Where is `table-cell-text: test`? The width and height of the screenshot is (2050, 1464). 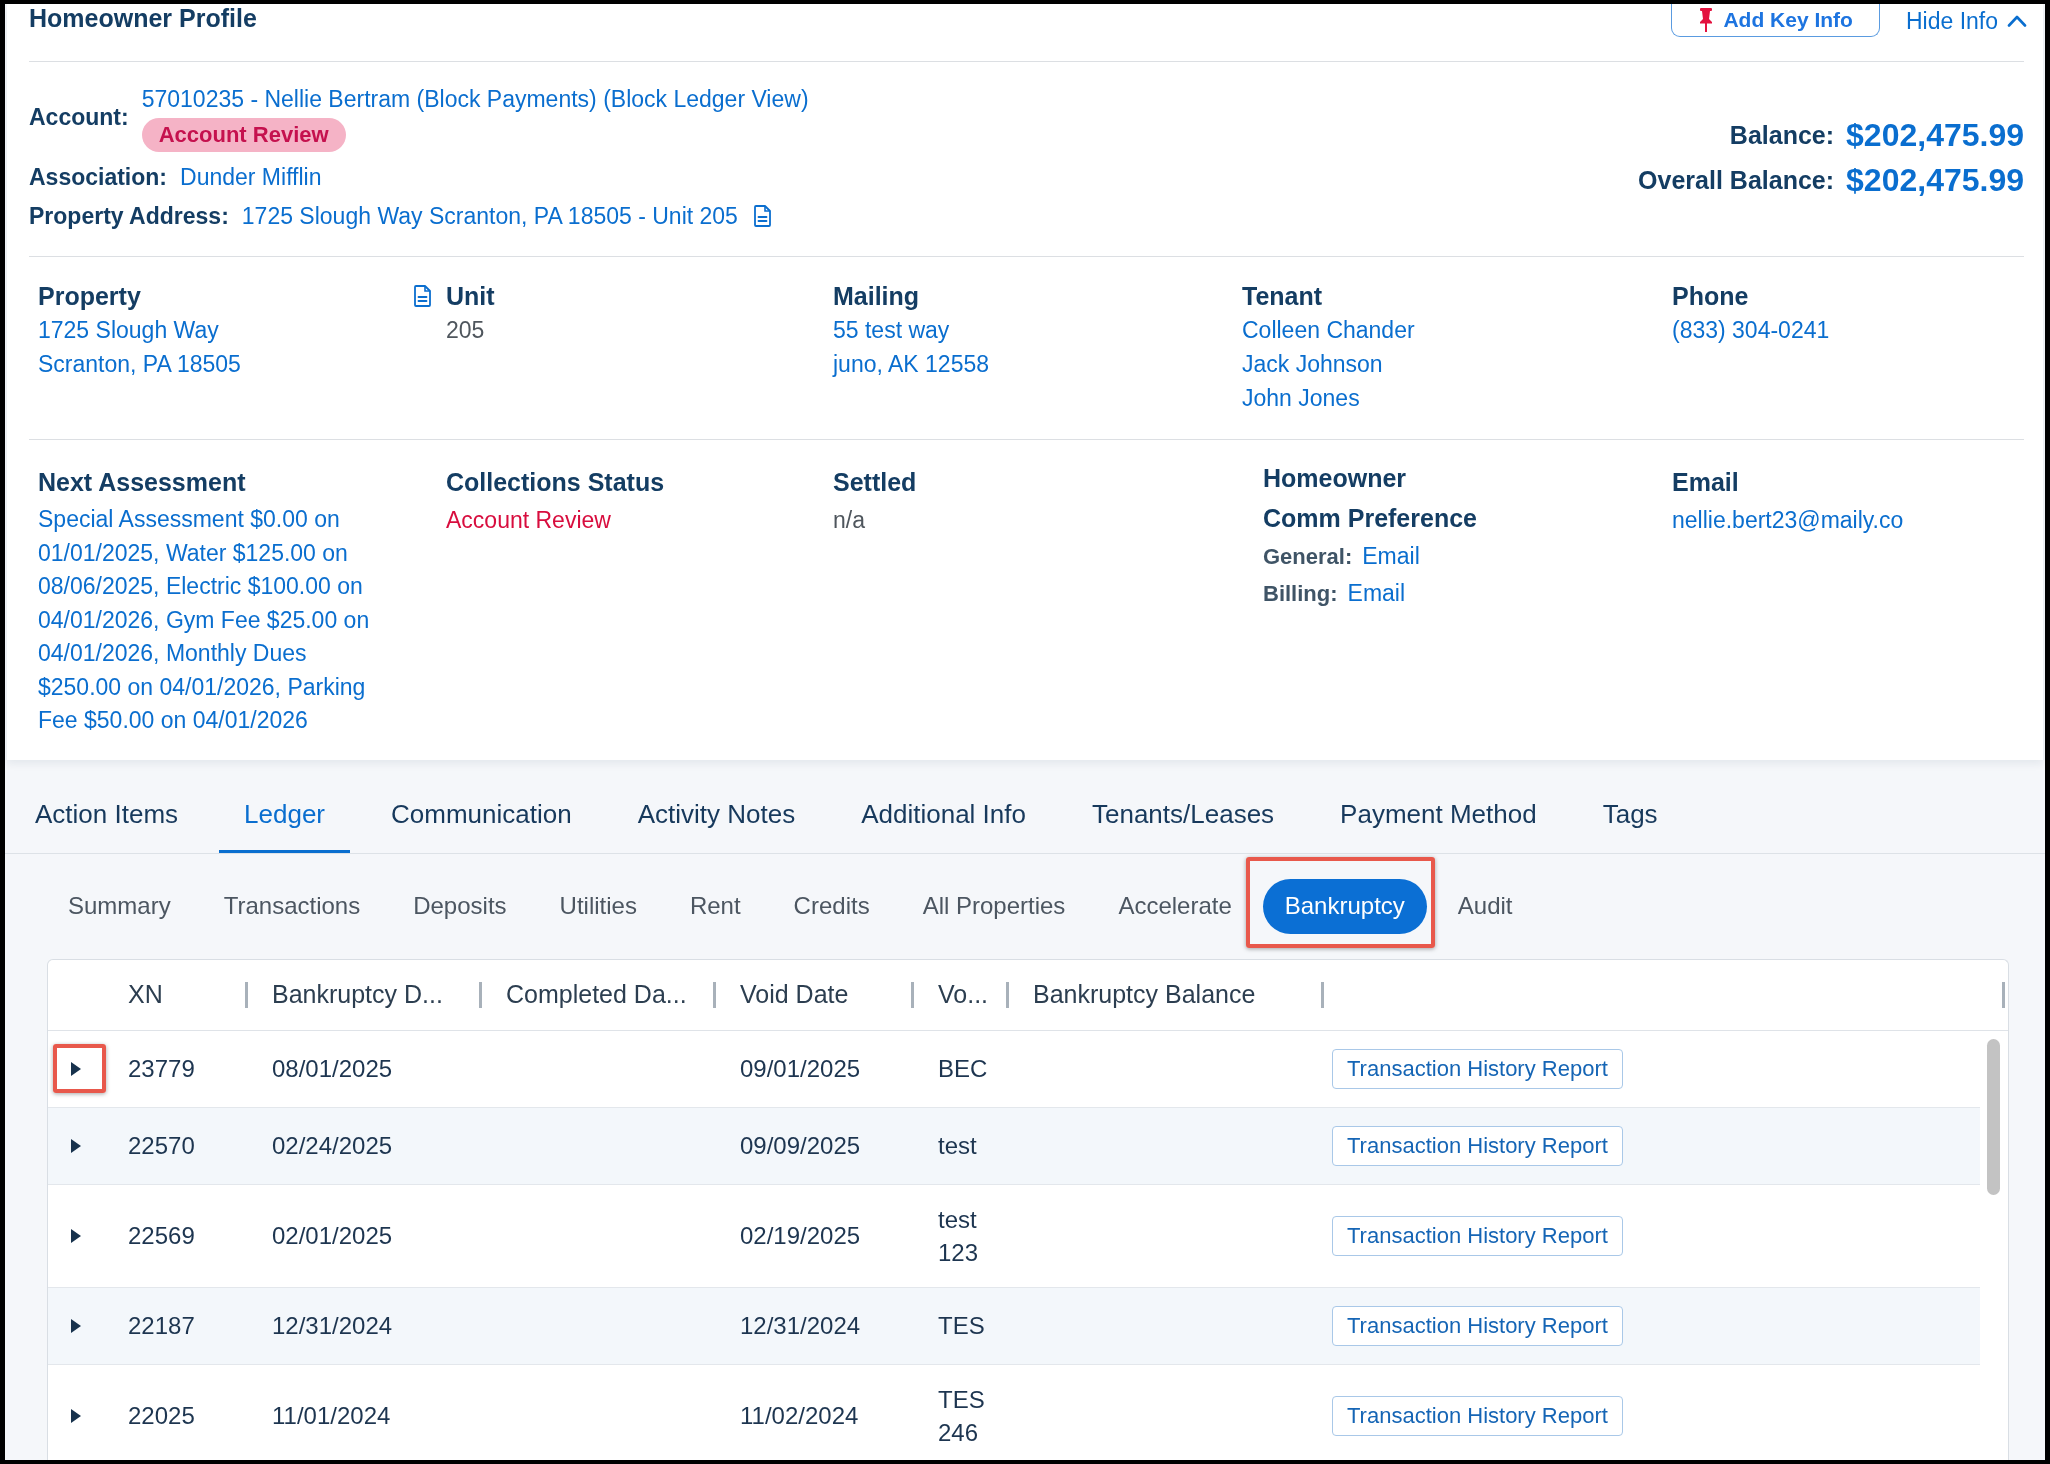 table-cell-text: test is located at coordinates (957, 1146).